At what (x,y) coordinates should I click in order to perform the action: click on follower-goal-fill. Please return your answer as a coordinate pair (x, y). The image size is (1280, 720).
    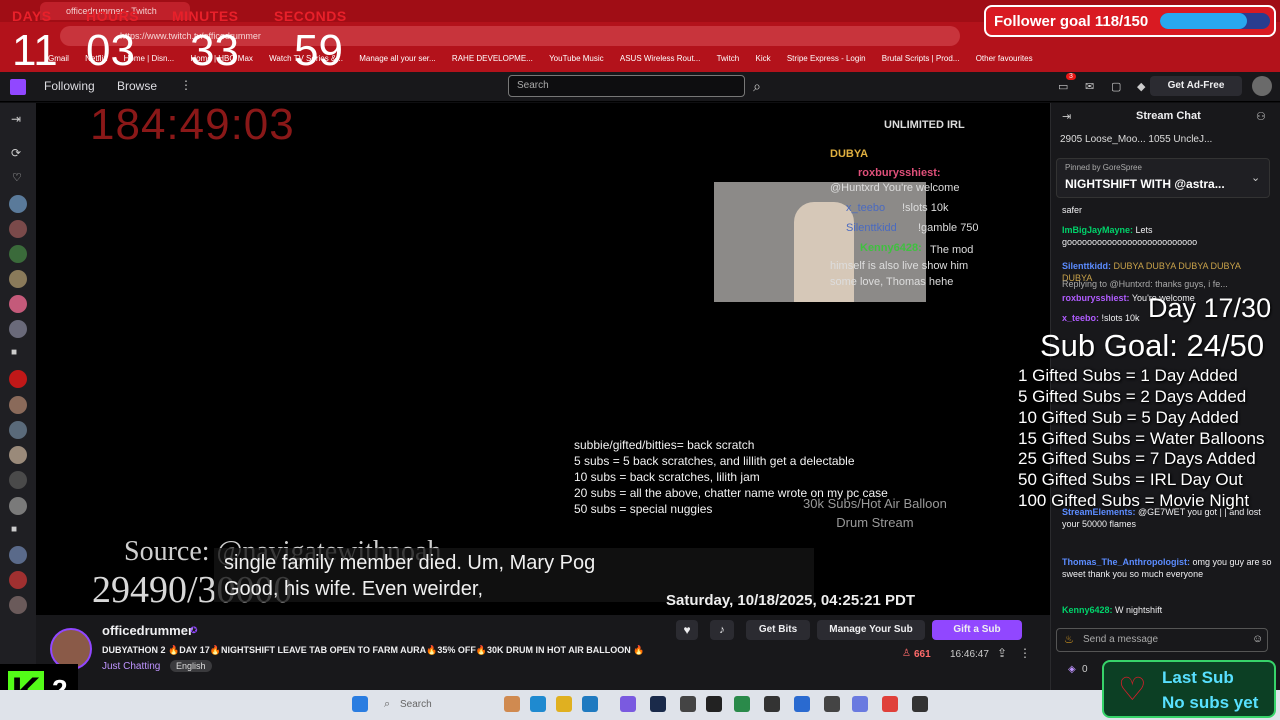
    Looking at the image, I should click on (1203, 21).